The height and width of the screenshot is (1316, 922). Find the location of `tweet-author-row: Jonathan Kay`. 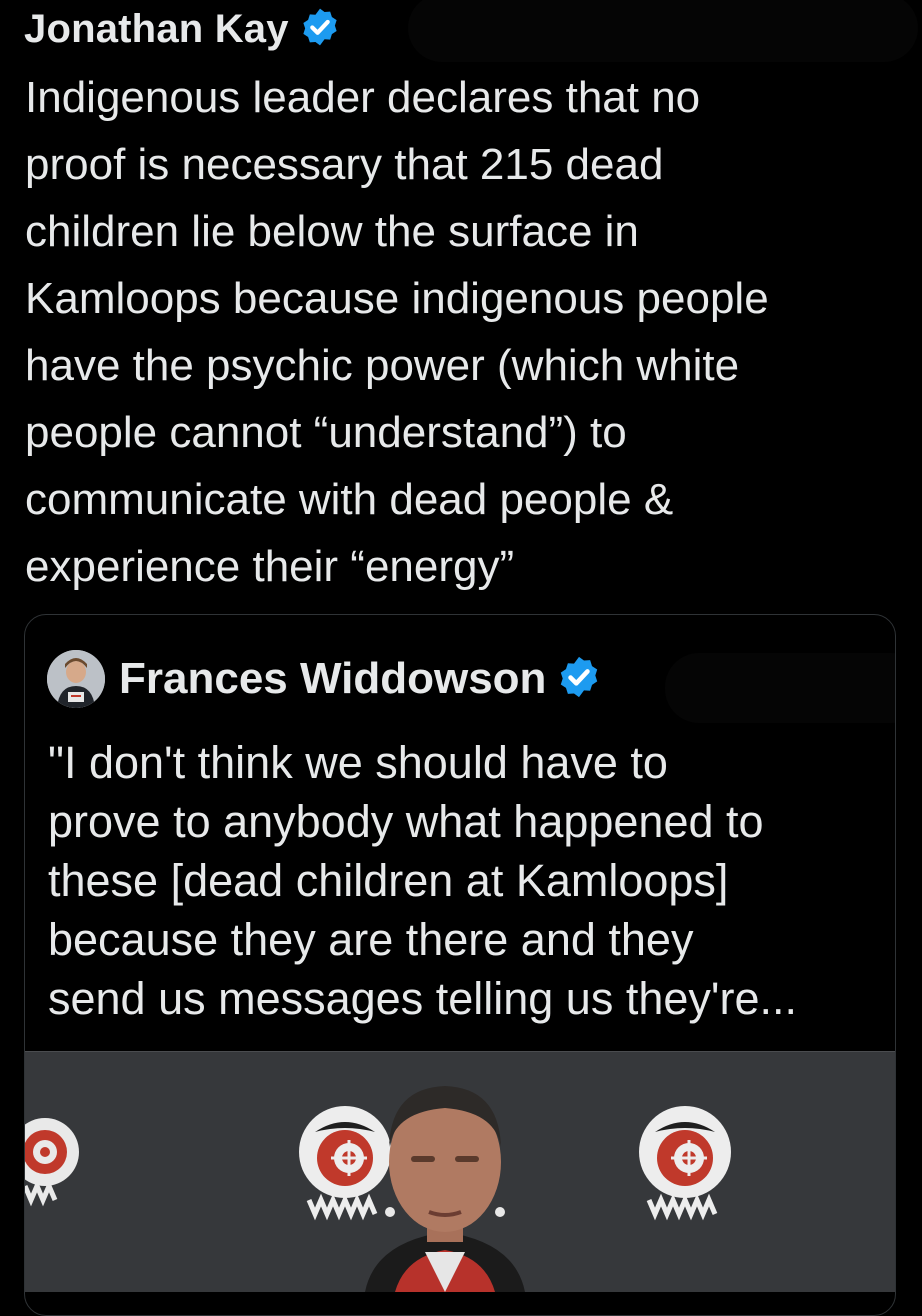

tweet-author-row: Jonathan Kay is located at coordinates (182, 29).